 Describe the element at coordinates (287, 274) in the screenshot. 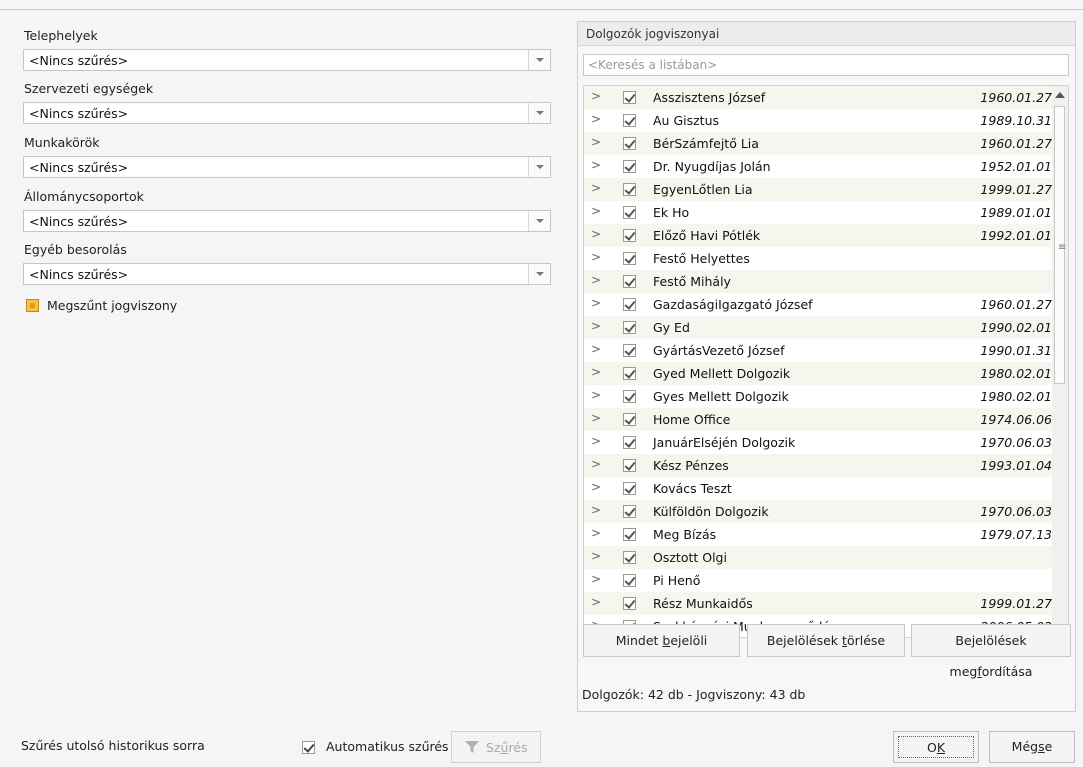

I see `combo-egyeb-besorolas: <Nincs szűrés>` at that location.